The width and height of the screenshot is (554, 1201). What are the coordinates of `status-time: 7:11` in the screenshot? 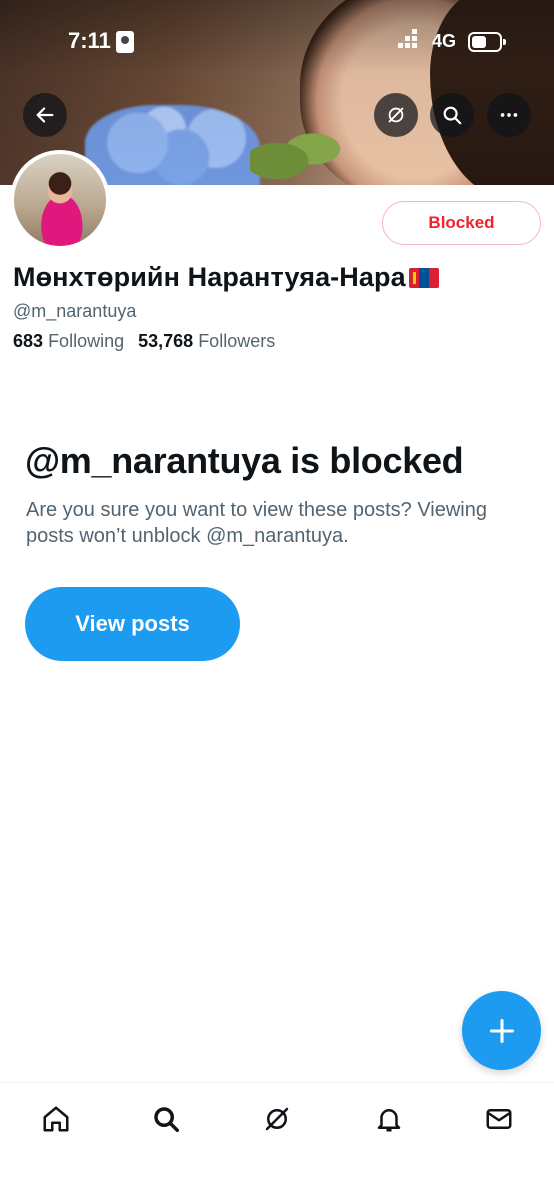 It's located at (89, 40).